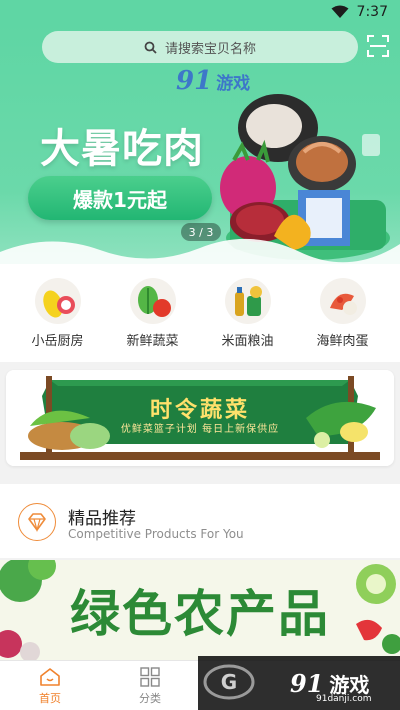 The width and height of the screenshot is (400, 710). Describe the element at coordinates (247, 301) in the screenshot. I see `grain-oil-icon` at that location.